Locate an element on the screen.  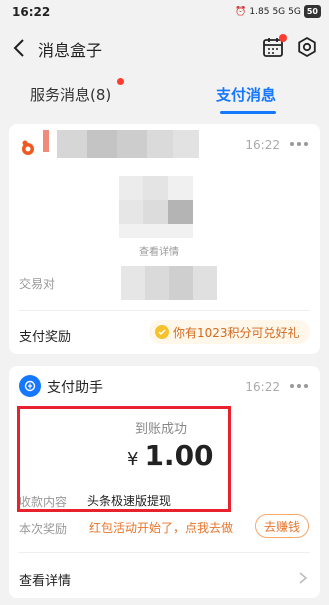
page-title: 消息盒子 is located at coordinates (70, 50).